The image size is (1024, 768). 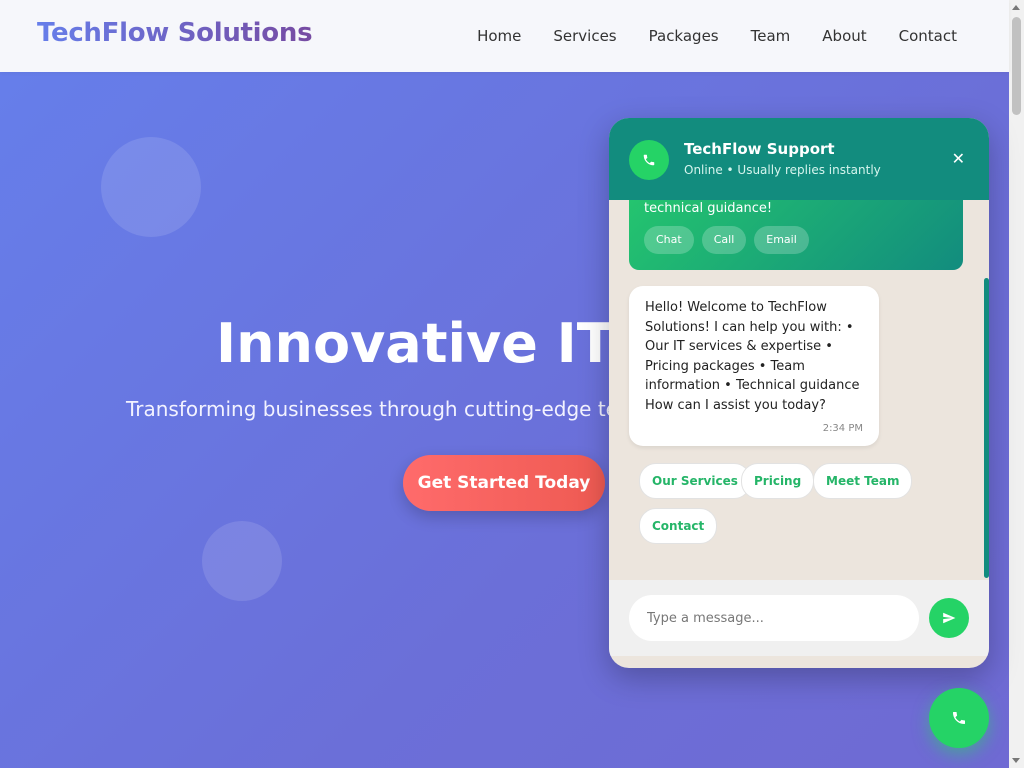 I want to click on promo-text: technical guidance!, so click(x=708, y=208).